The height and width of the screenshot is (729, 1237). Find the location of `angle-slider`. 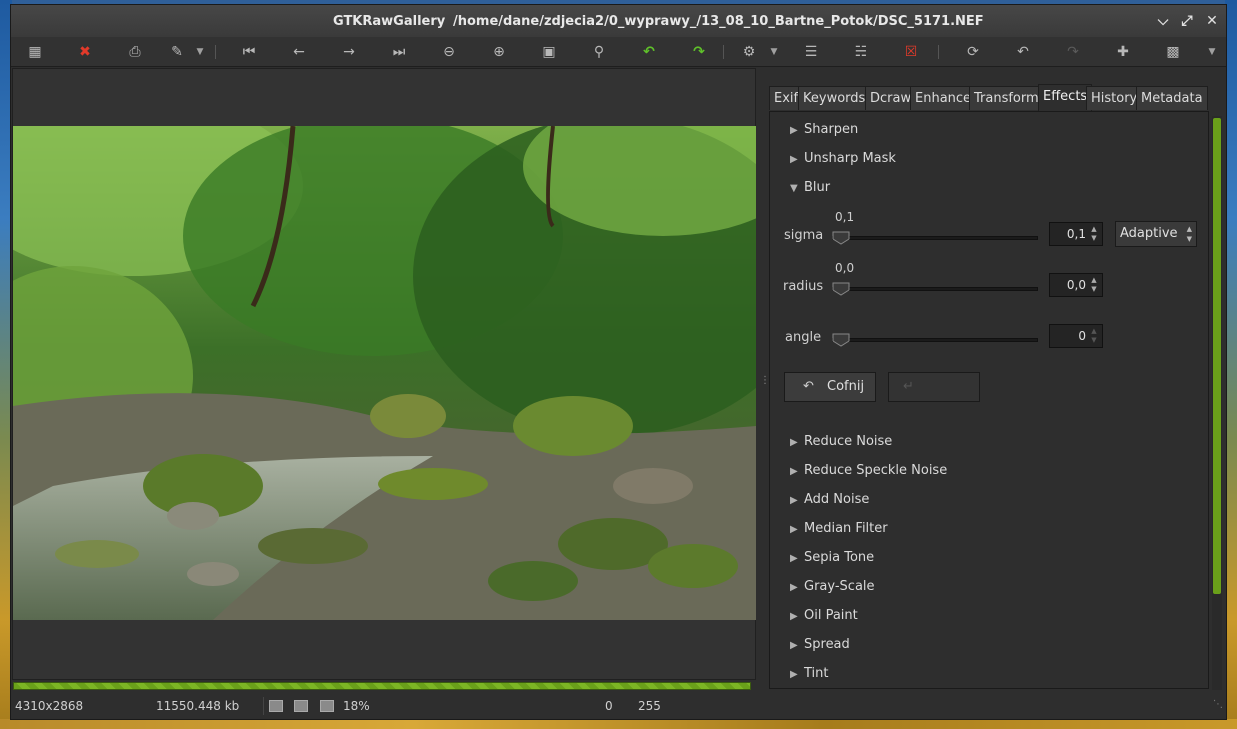

angle-slider is located at coordinates (935, 340).